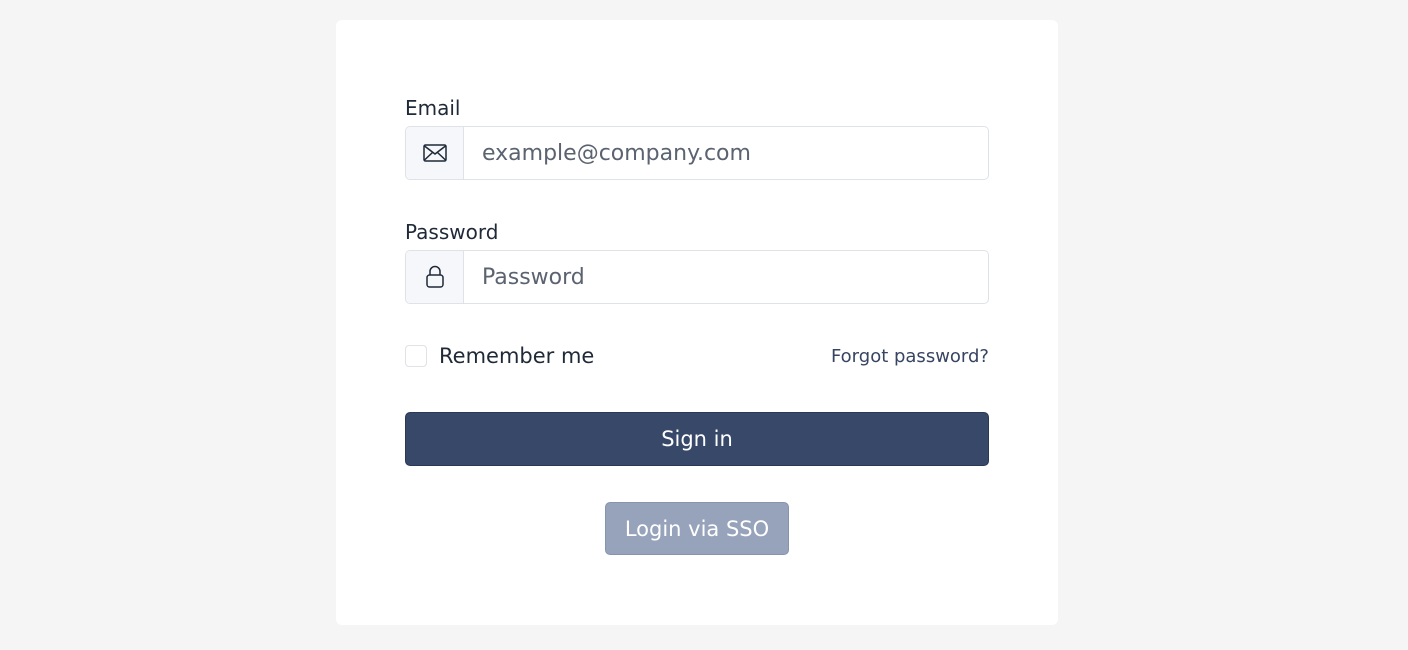 Image resolution: width=1408 pixels, height=650 pixels. I want to click on remember-me-checkbox, so click(416, 356).